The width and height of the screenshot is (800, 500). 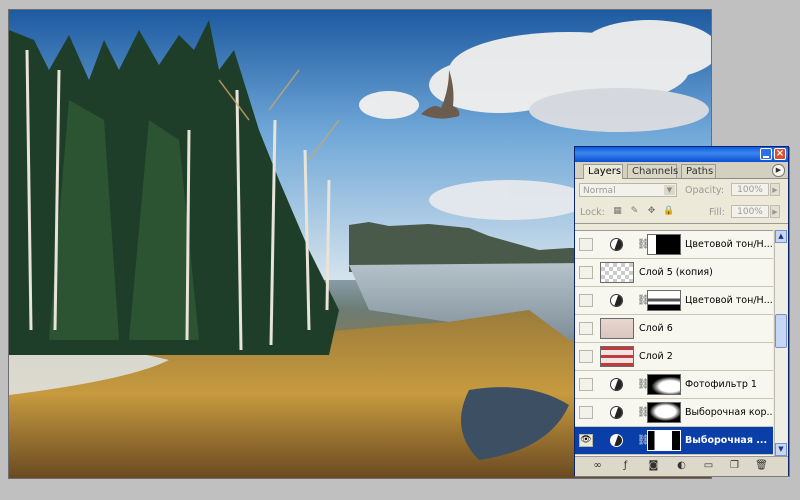 What do you see at coordinates (681, 190) in the screenshot?
I see `blend-row: Normal ▼ Opacity: 100% ▶` at bounding box center [681, 190].